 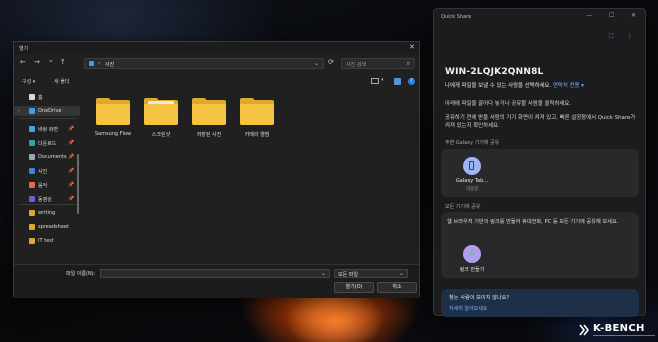 I want to click on cloud-icon, so click(x=32, y=111).